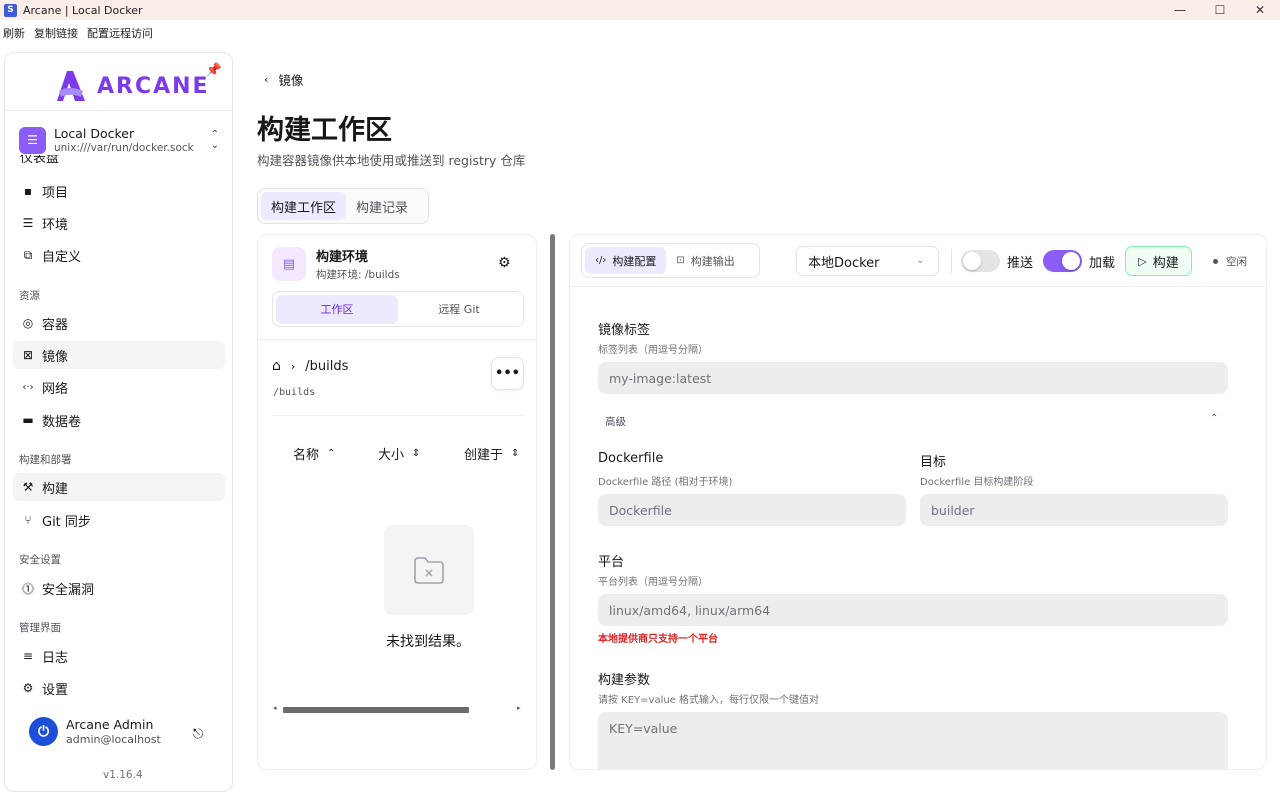  What do you see at coordinates (119, 487) in the screenshot?
I see `sidebar-item-build: ⚒ 构建` at bounding box center [119, 487].